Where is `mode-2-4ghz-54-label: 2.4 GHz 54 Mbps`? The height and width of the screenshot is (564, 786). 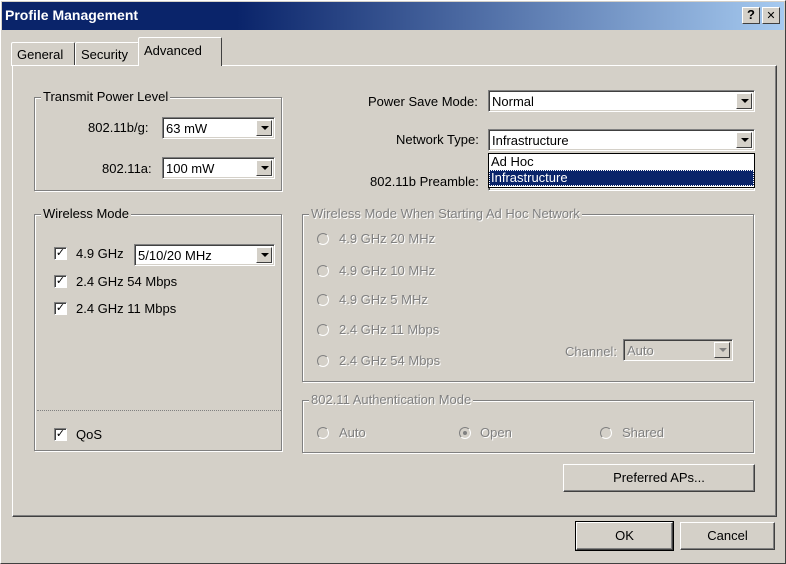
mode-2-4ghz-54-label: 2.4 GHz 54 Mbps is located at coordinates (127, 281).